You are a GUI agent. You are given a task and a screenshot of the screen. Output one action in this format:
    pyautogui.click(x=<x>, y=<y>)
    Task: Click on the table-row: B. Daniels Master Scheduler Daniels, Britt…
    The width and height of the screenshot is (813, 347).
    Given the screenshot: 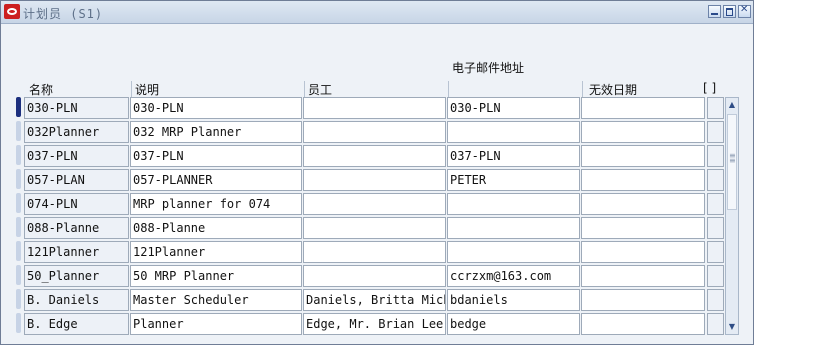 What is the action you would take?
    pyautogui.click(x=377, y=300)
    